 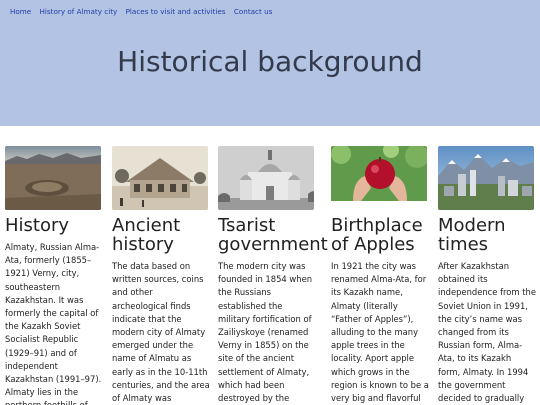 What do you see at coordinates (377, 235) in the screenshot?
I see `card-title: Birthplace of Apples` at bounding box center [377, 235].